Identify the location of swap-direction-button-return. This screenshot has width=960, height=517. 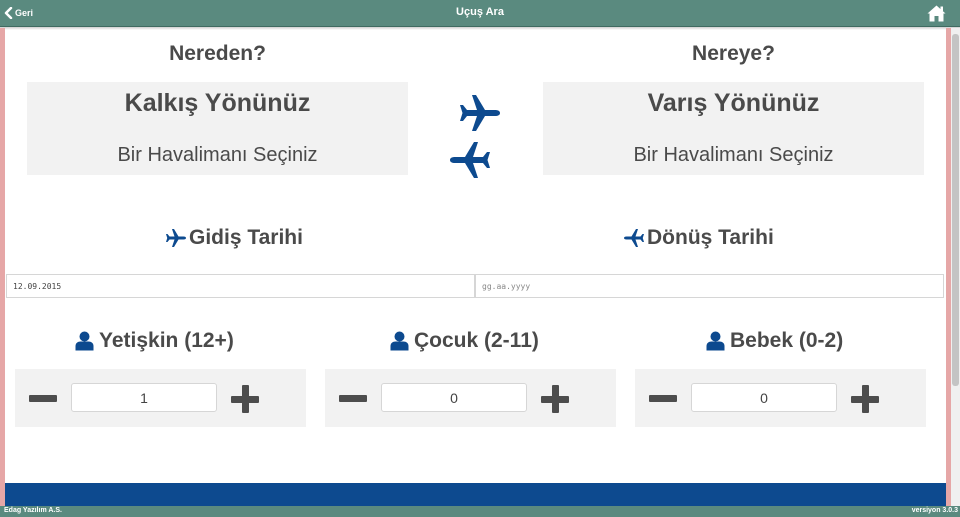
(470, 160).